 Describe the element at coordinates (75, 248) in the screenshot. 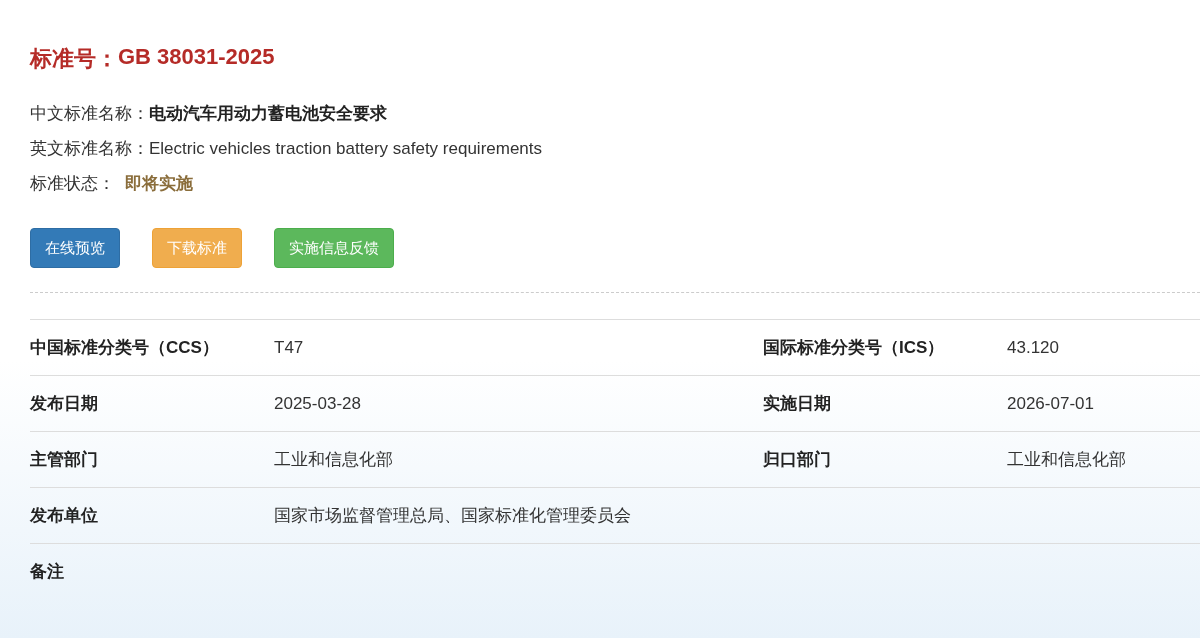

I see `preview-button: 在线预览` at that location.